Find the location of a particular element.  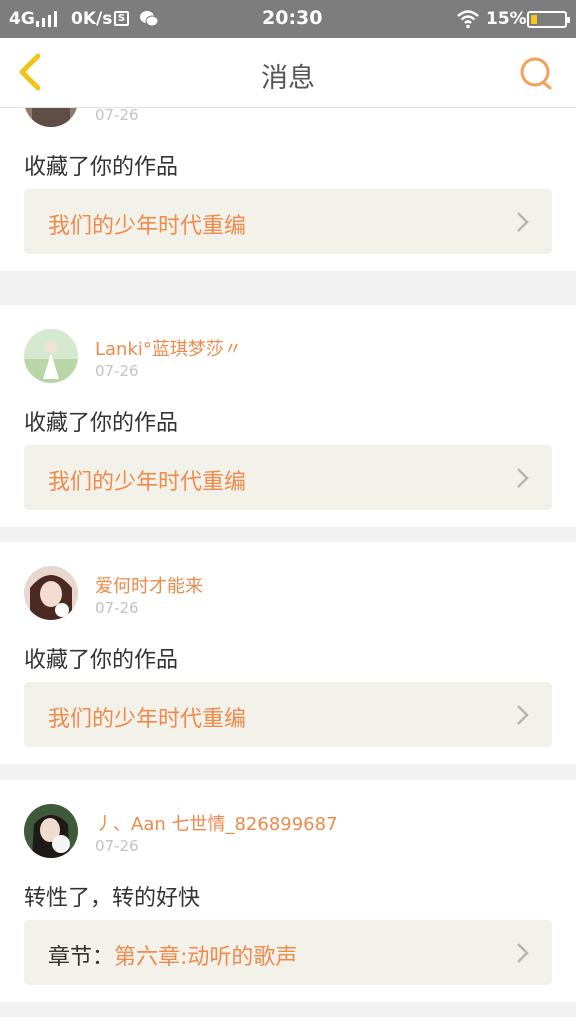

user-name: Lanki°蓝琪梦莎〃 is located at coordinates (168, 348).